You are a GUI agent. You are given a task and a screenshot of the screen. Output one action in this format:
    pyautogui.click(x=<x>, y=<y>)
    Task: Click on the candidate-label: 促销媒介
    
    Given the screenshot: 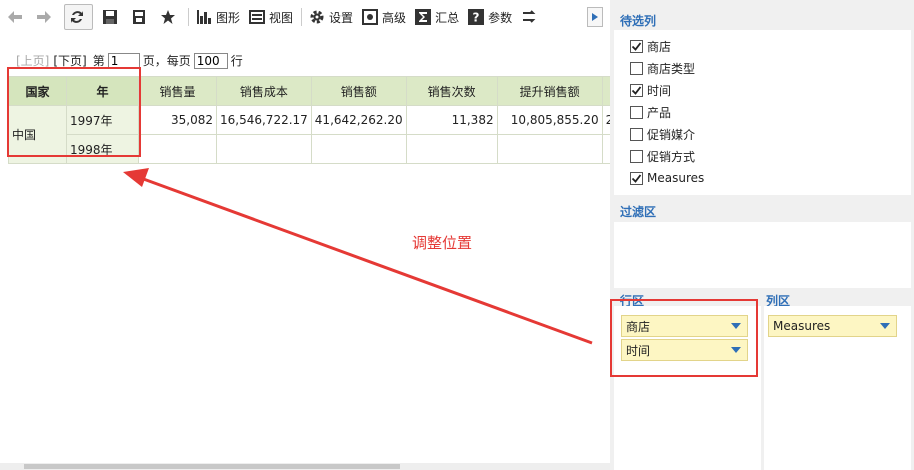 What is the action you would take?
    pyautogui.click(x=671, y=134)
    